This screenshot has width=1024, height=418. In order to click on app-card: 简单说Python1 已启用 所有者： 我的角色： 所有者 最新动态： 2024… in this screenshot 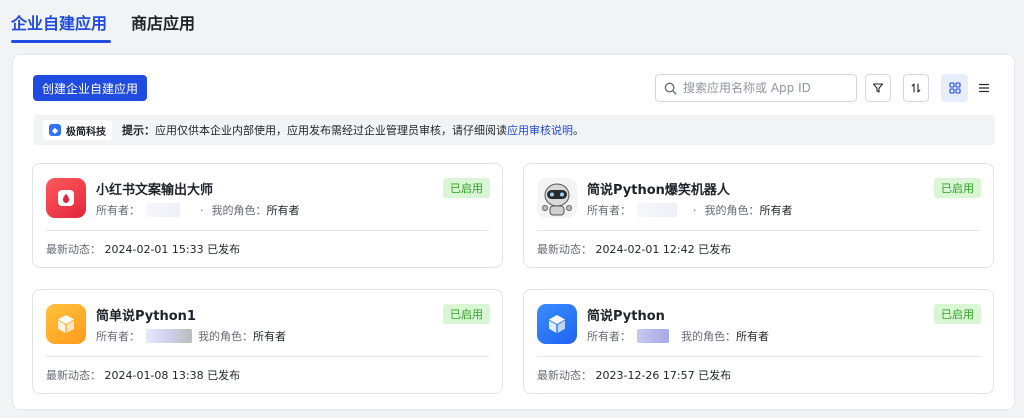, I will do `click(267, 341)`.